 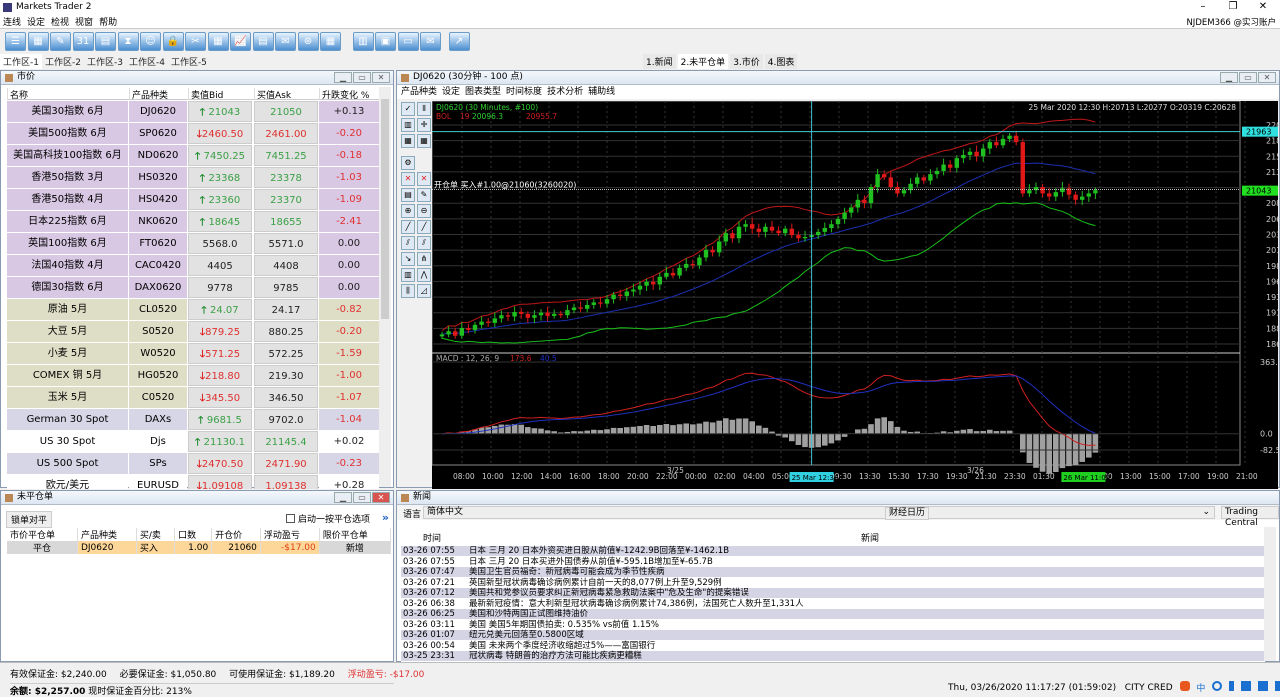 What do you see at coordinates (220, 287) in the screenshot?
I see `bid-button: 9778` at bounding box center [220, 287].